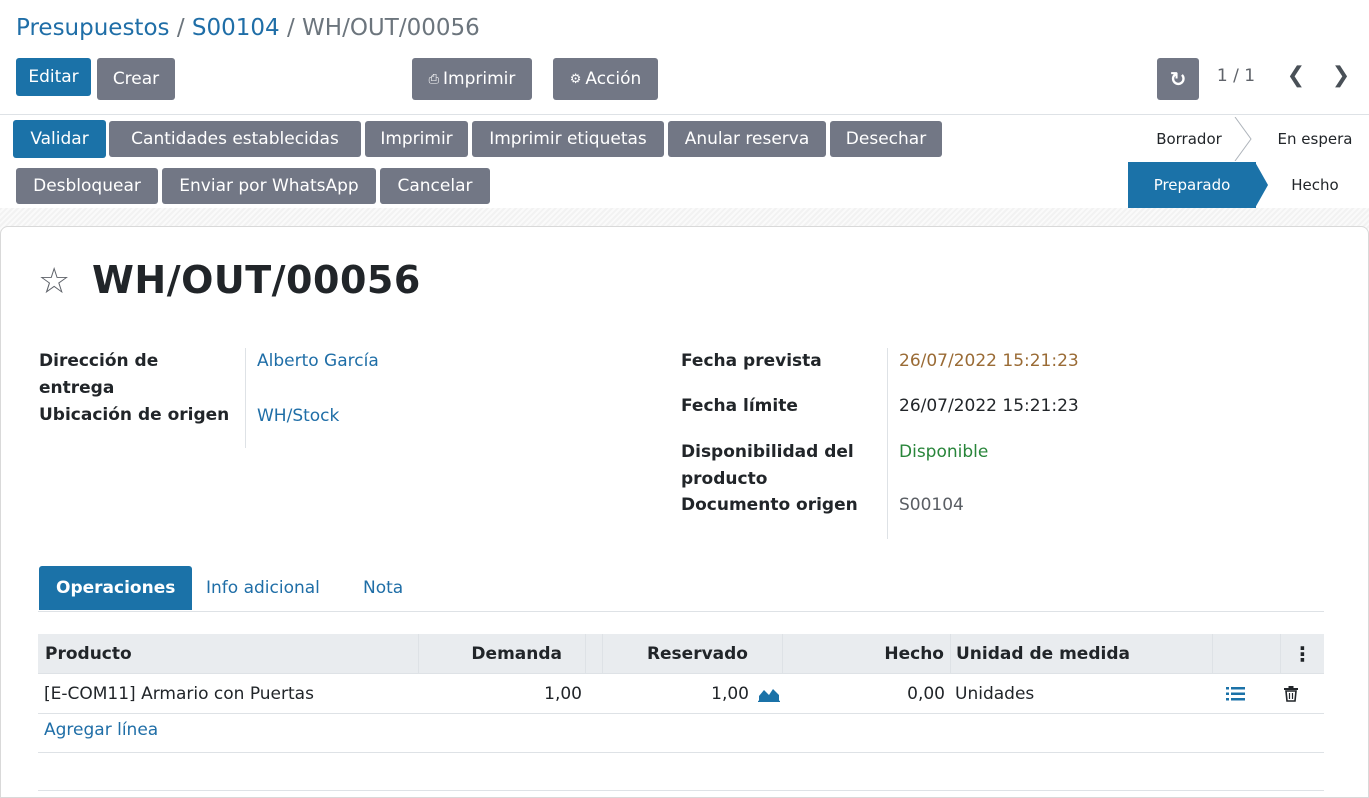 The image size is (1369, 798). What do you see at coordinates (747, 139) in the screenshot?
I see `unreserve-button: Anular reserva` at bounding box center [747, 139].